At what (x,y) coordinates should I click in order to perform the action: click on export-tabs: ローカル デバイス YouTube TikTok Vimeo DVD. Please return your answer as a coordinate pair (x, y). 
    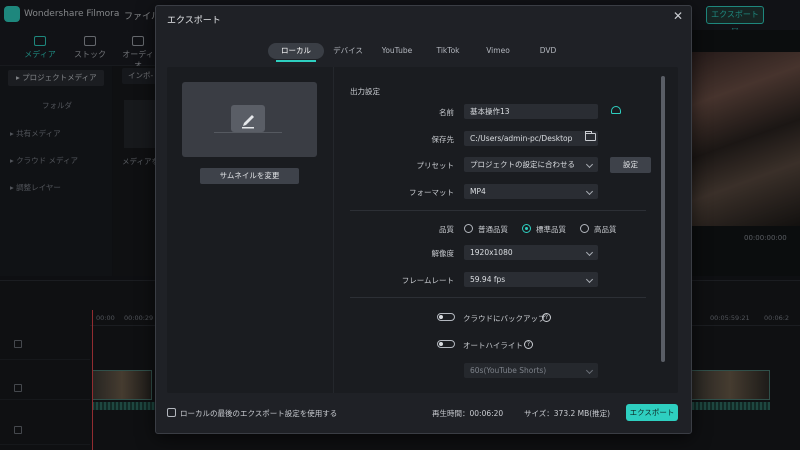
    Looking at the image, I should click on (424, 52).